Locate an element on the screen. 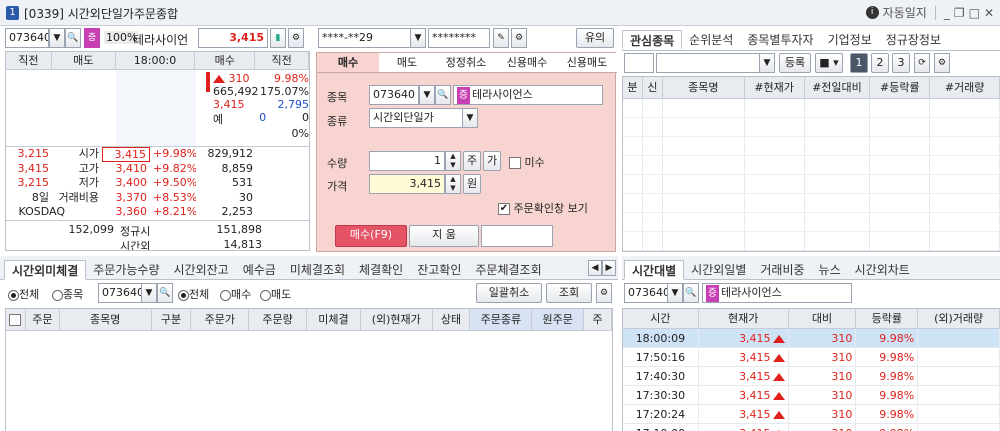 This screenshot has height=431, width=1000. radio-buy: 매수 is located at coordinates (235, 294).